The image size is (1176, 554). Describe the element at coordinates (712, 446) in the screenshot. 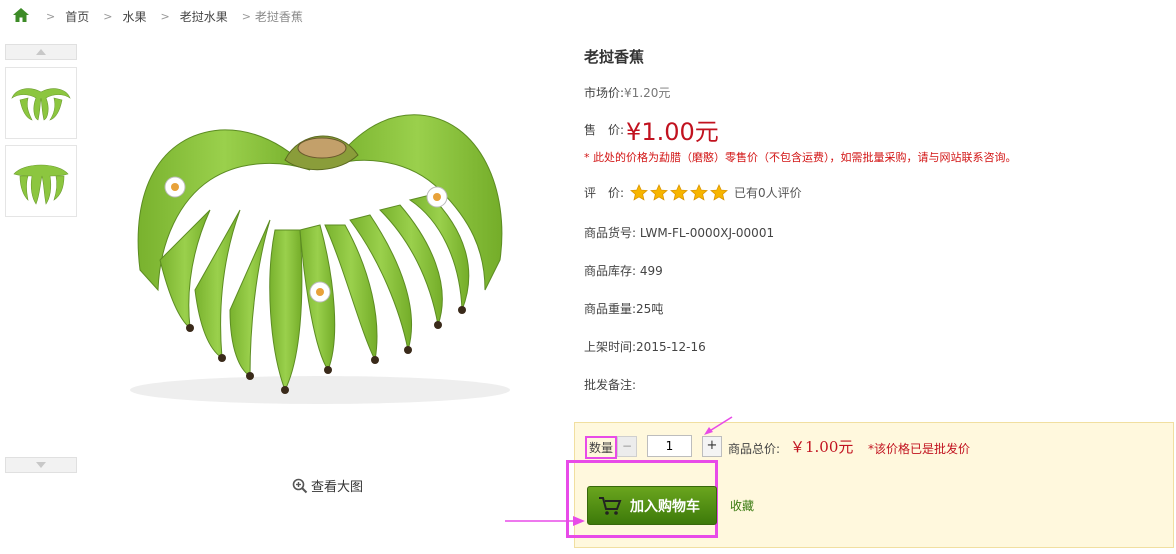

I see `quantity-increase-button: +` at that location.